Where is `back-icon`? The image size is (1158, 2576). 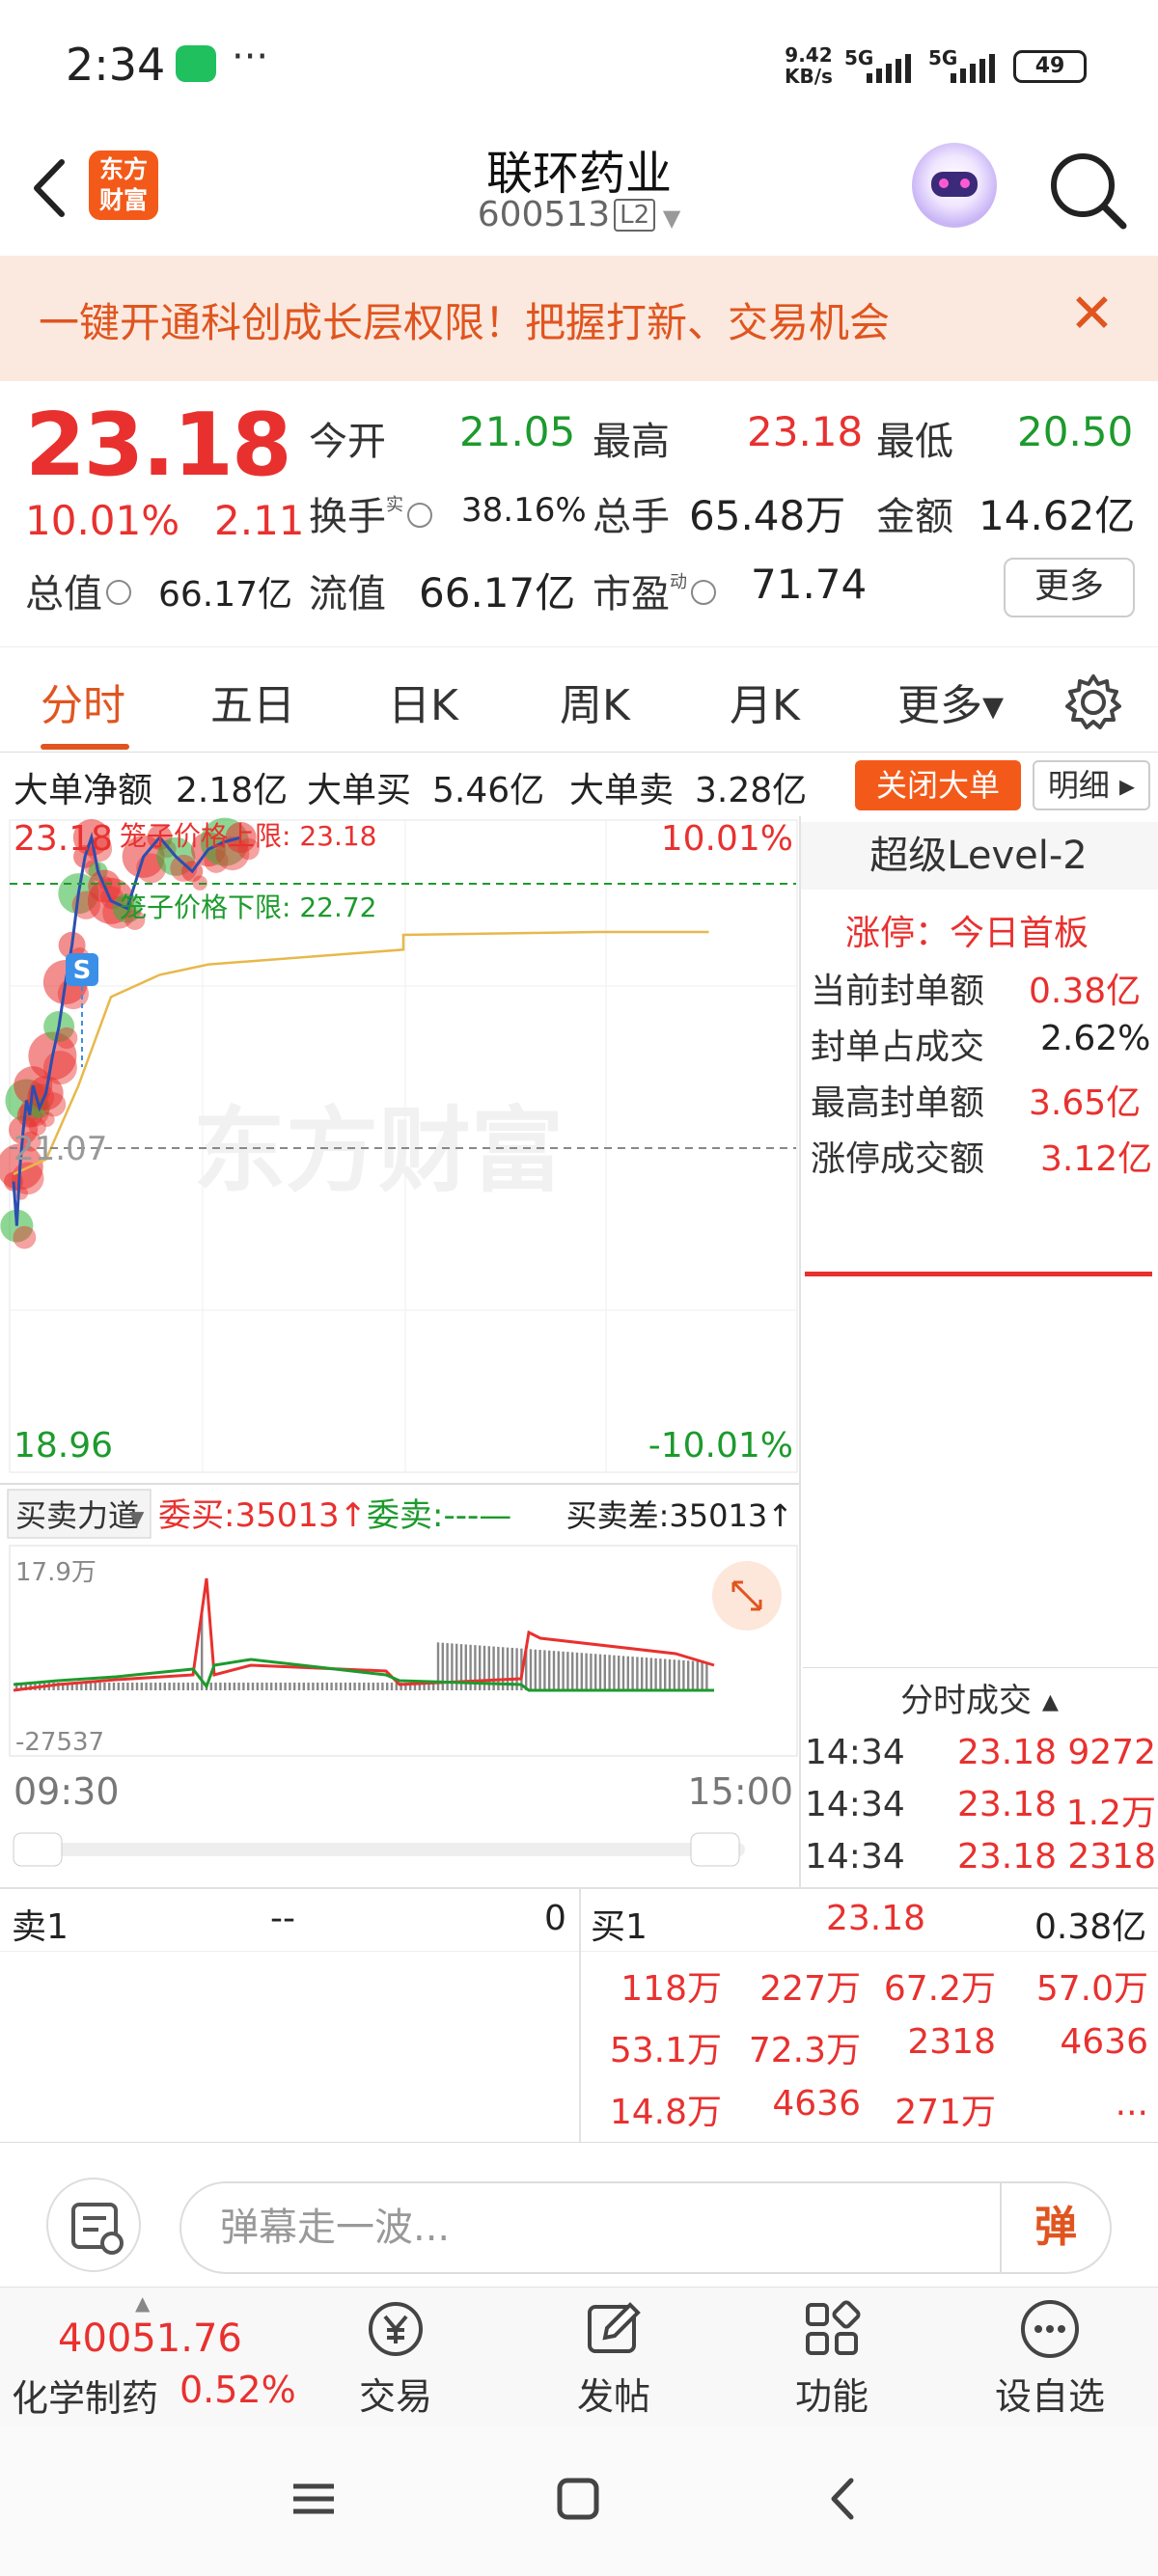
back-icon is located at coordinates (844, 2499).